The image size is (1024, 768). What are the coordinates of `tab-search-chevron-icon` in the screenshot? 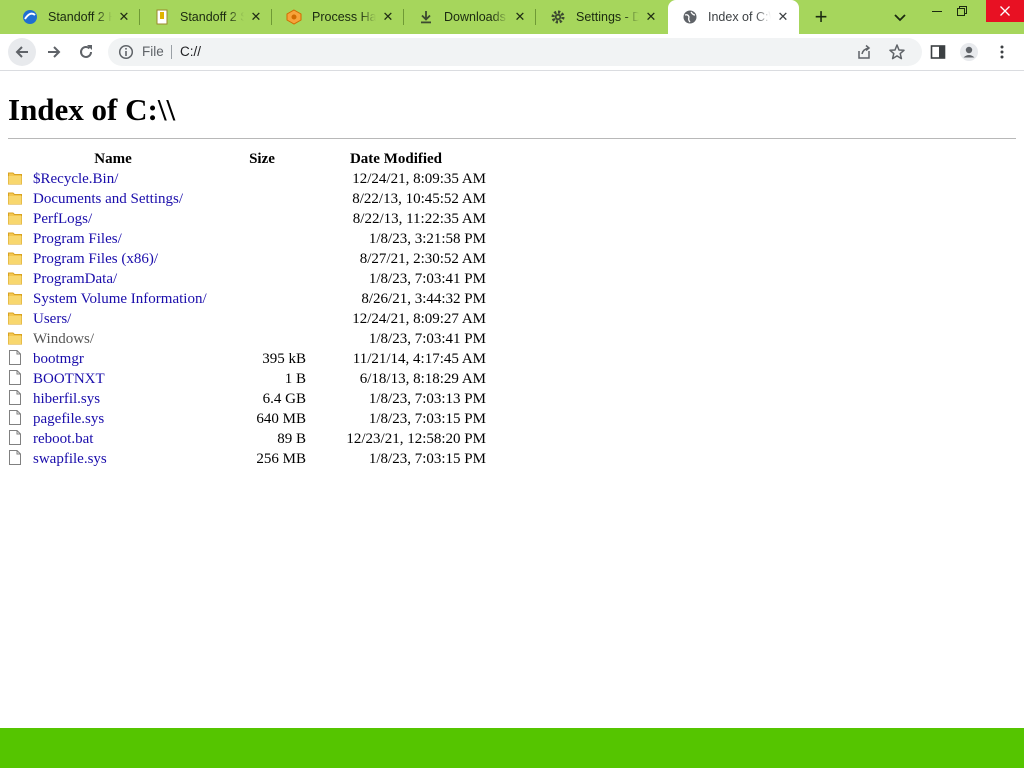 It's located at (900, 17).